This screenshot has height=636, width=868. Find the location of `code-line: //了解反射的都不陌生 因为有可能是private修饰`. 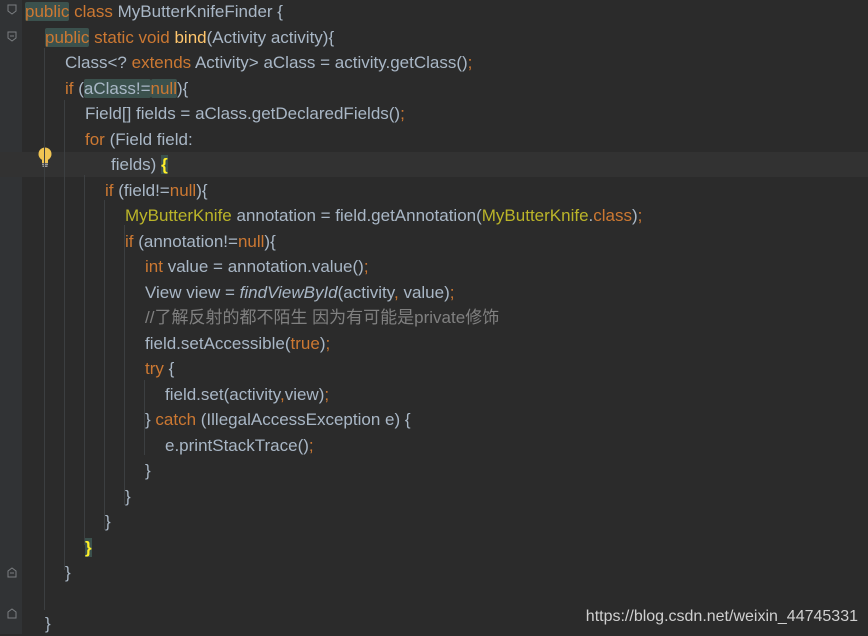

code-line: //了解反射的都不陌生 因为有可能是private修饰 is located at coordinates (434, 317).